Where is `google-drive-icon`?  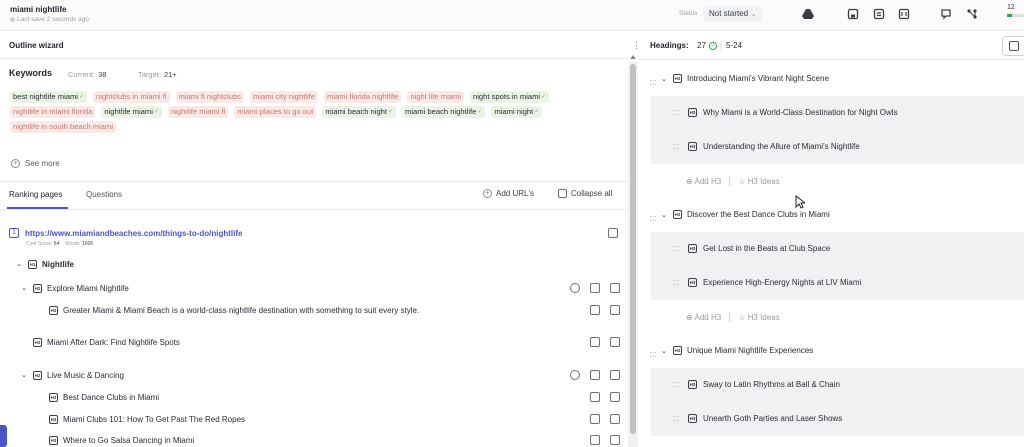
google-drive-icon is located at coordinates (808, 14).